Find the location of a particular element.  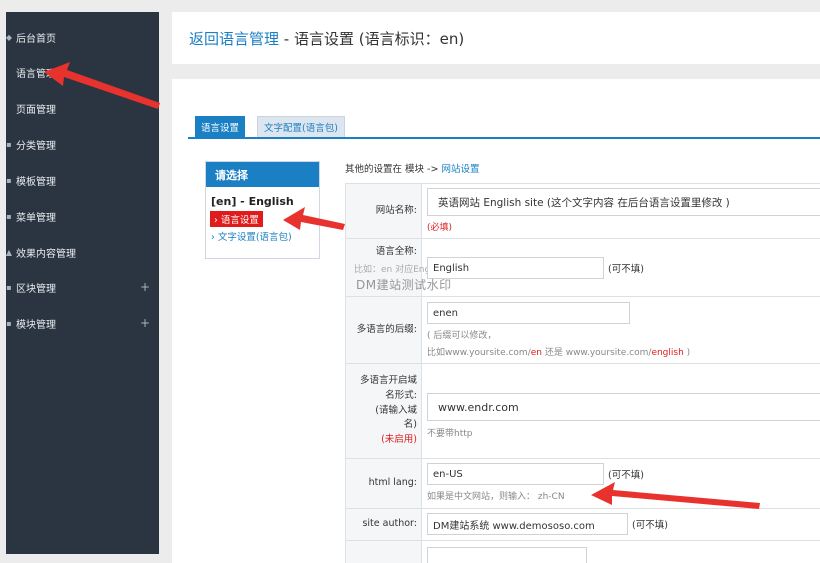

tab-bar: 语言设置 文字配置(语言包) is located at coordinates (504, 127).